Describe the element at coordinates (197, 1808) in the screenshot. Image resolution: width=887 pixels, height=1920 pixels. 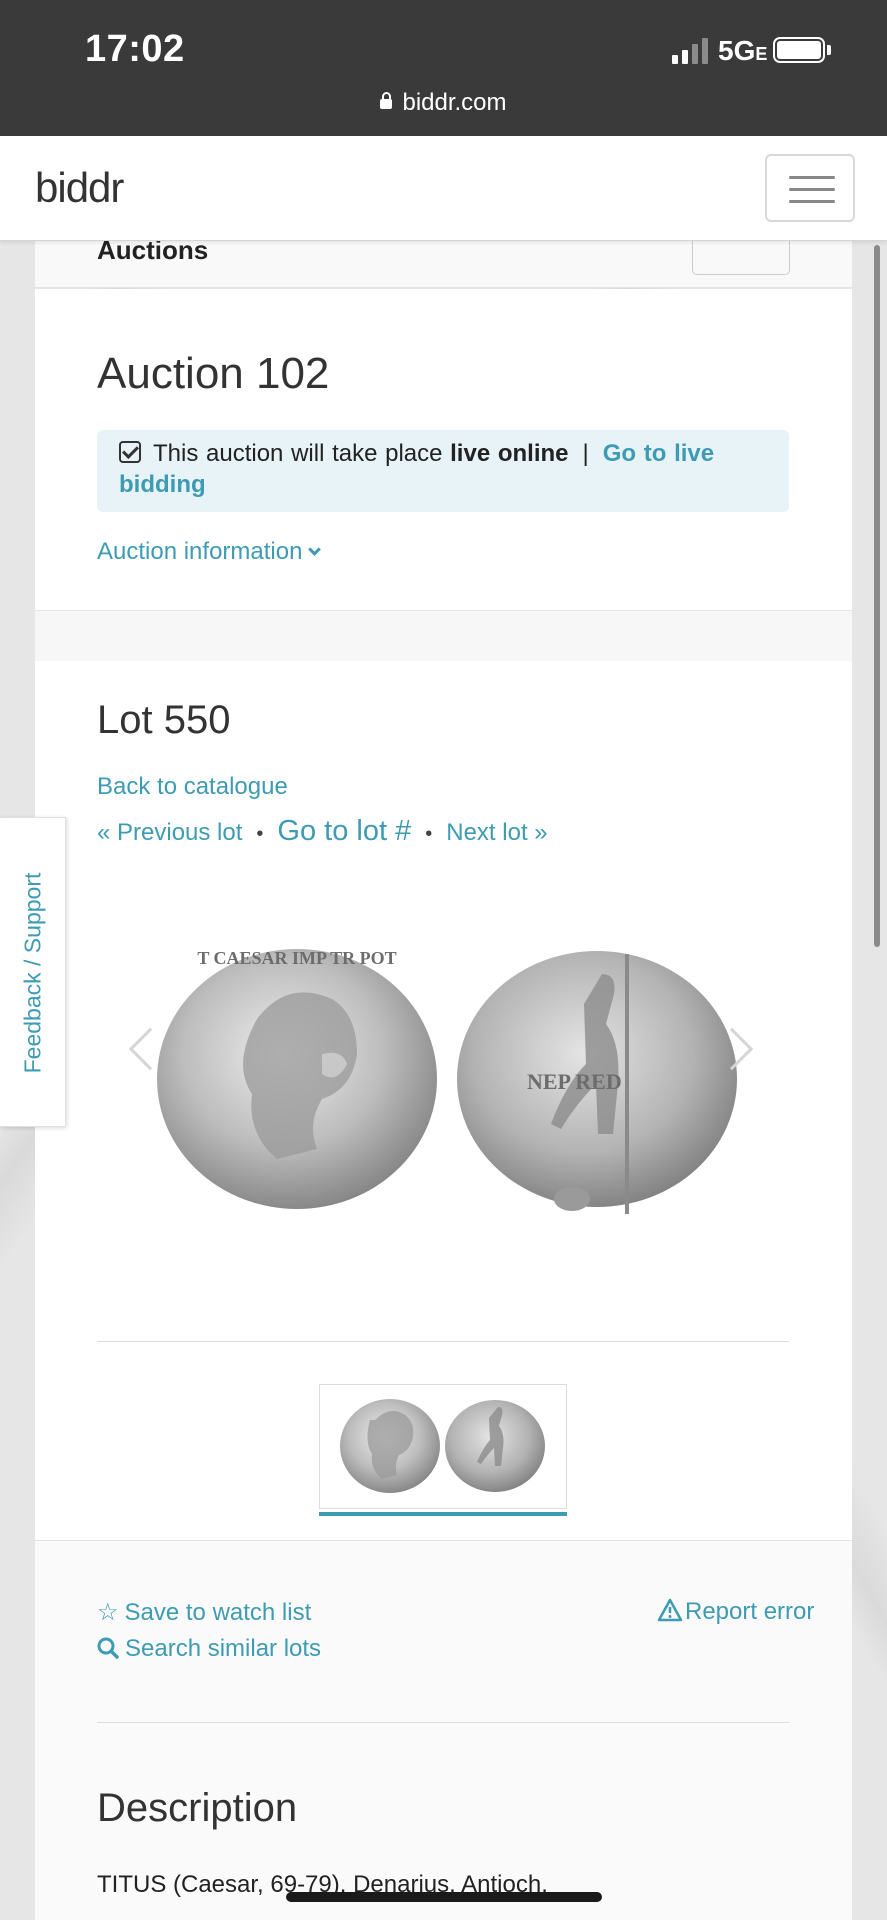
I see `description-heading: Description` at that location.